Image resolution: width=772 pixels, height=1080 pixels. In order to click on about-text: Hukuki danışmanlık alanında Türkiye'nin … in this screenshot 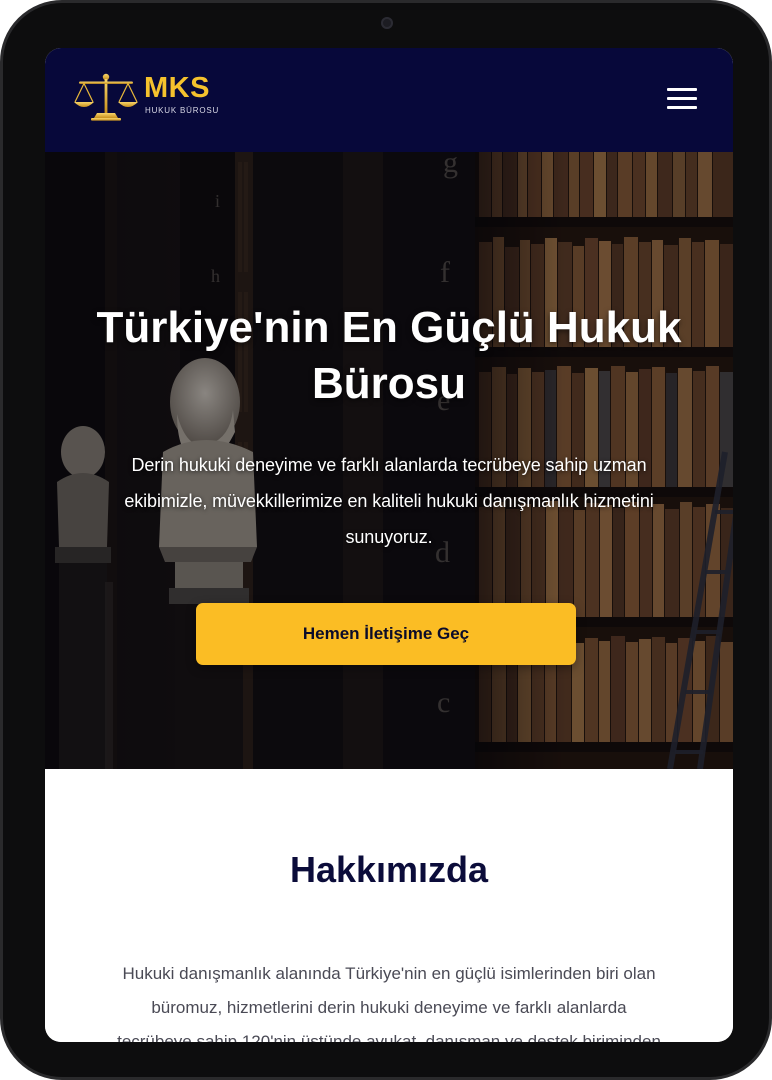, I will do `click(389, 999)`.